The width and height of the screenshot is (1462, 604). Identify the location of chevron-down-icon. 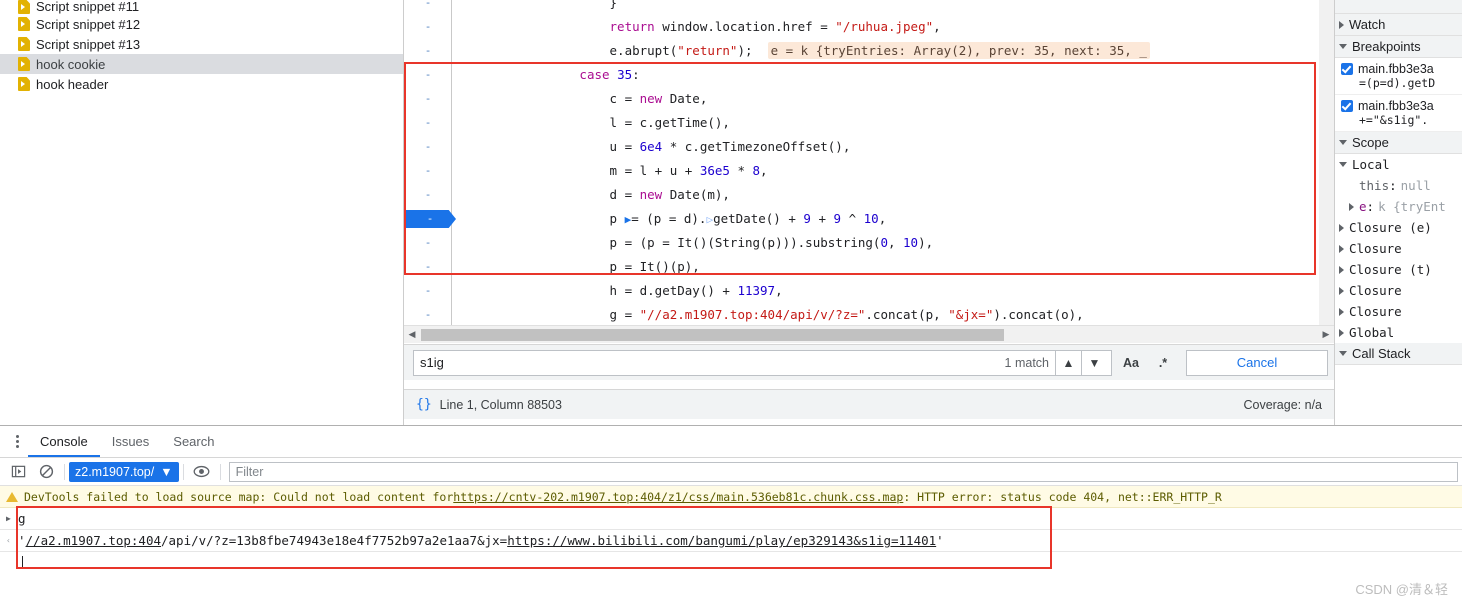
(1343, 164).